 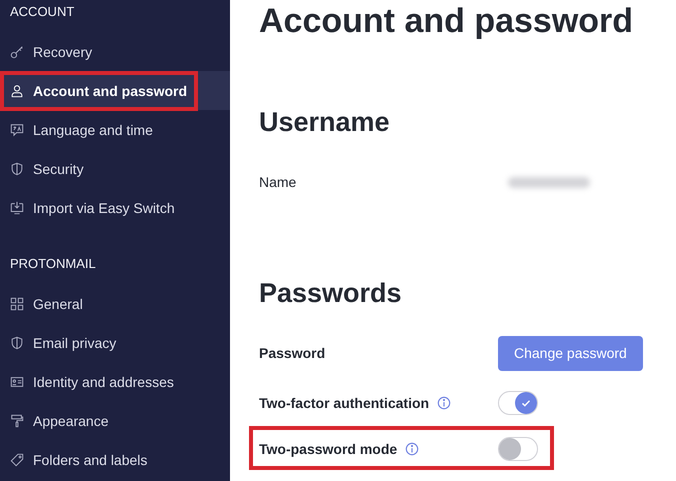 What do you see at coordinates (331, 293) in the screenshot?
I see `section-title: Passwords` at bounding box center [331, 293].